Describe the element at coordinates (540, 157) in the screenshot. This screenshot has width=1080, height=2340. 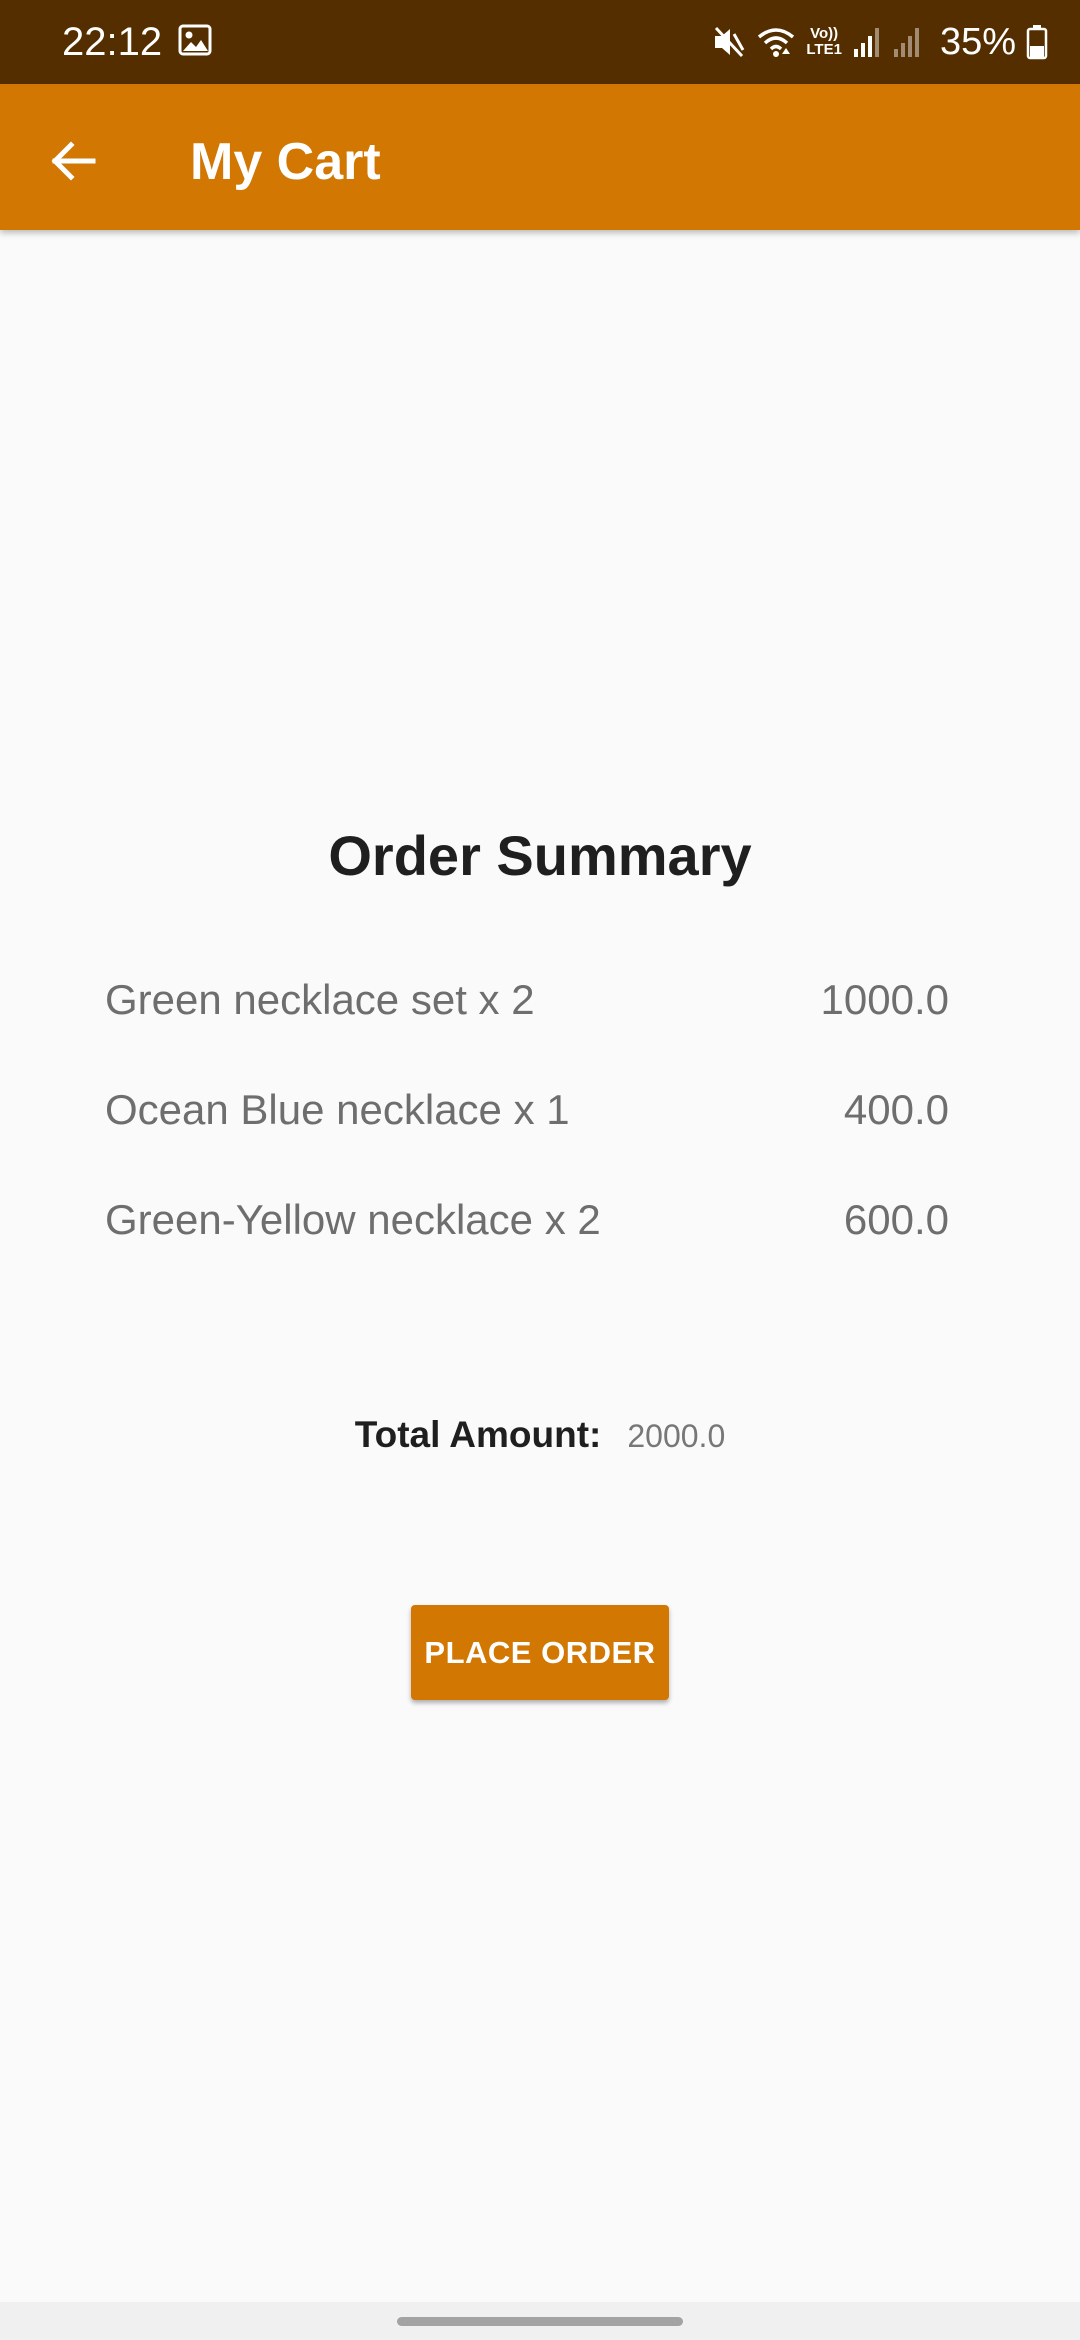
I see `app-bar: My Cart` at that location.